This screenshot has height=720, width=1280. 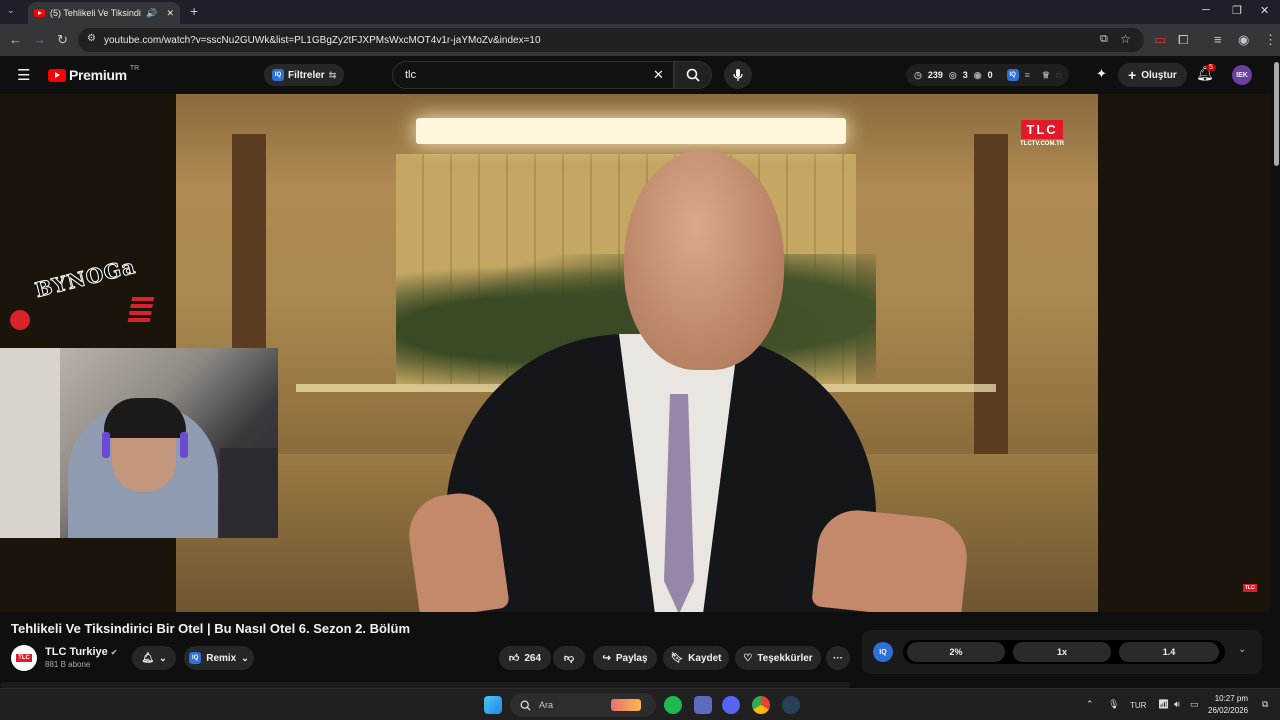 What do you see at coordinates (1046, 75) in the screenshot?
I see `trophy-icon: ♕` at bounding box center [1046, 75].